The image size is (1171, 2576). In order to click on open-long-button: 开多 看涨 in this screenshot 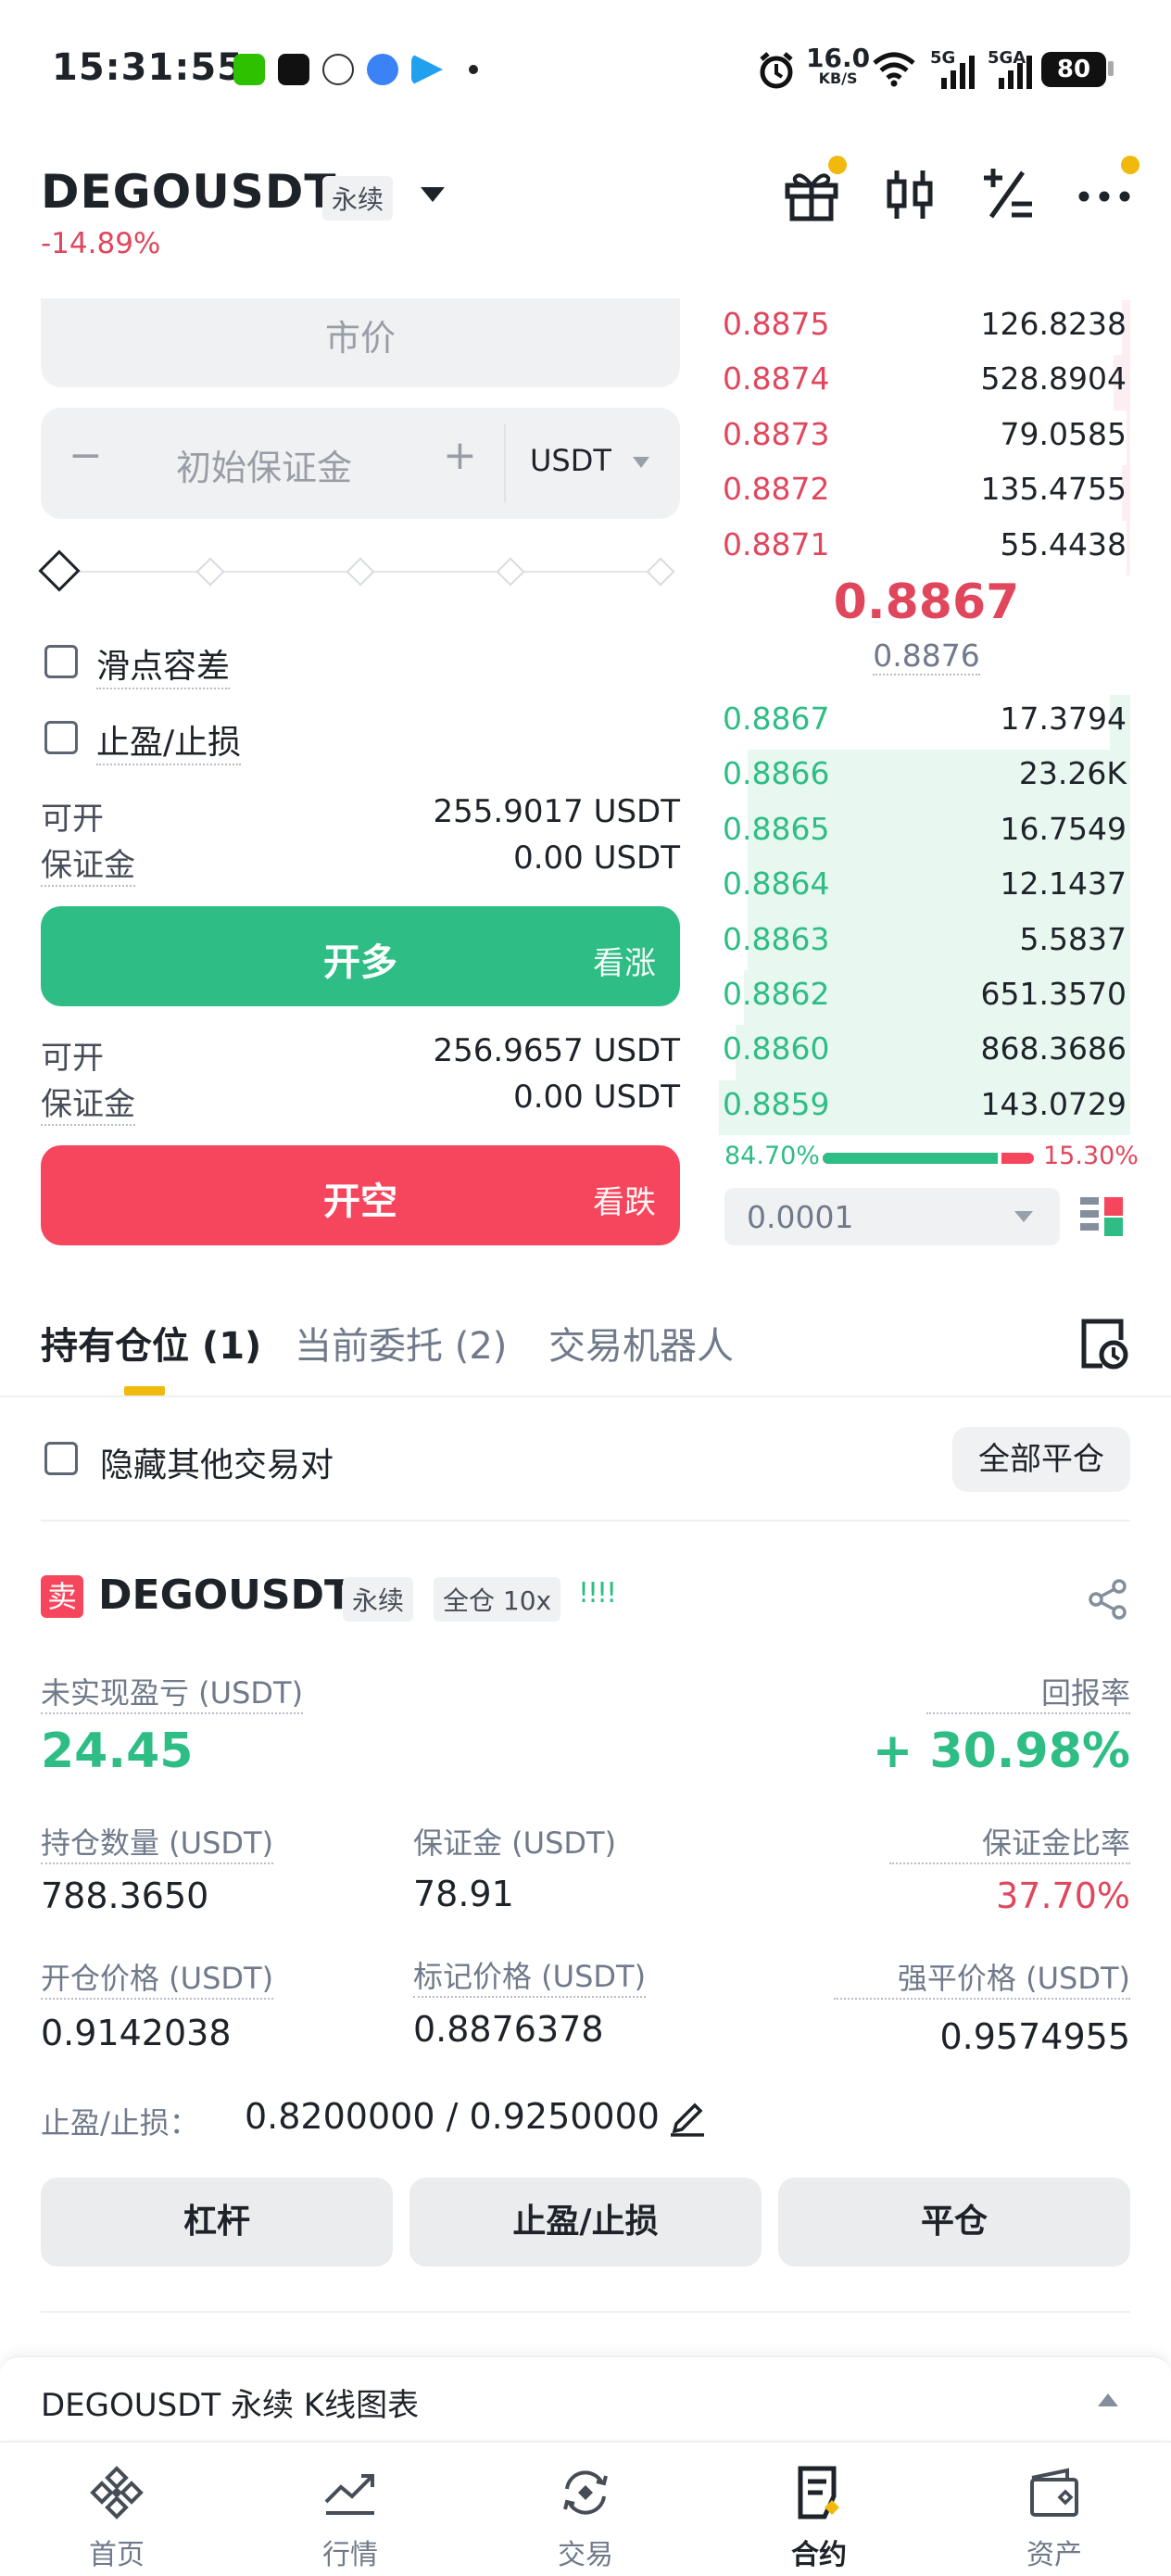, I will do `click(361, 956)`.